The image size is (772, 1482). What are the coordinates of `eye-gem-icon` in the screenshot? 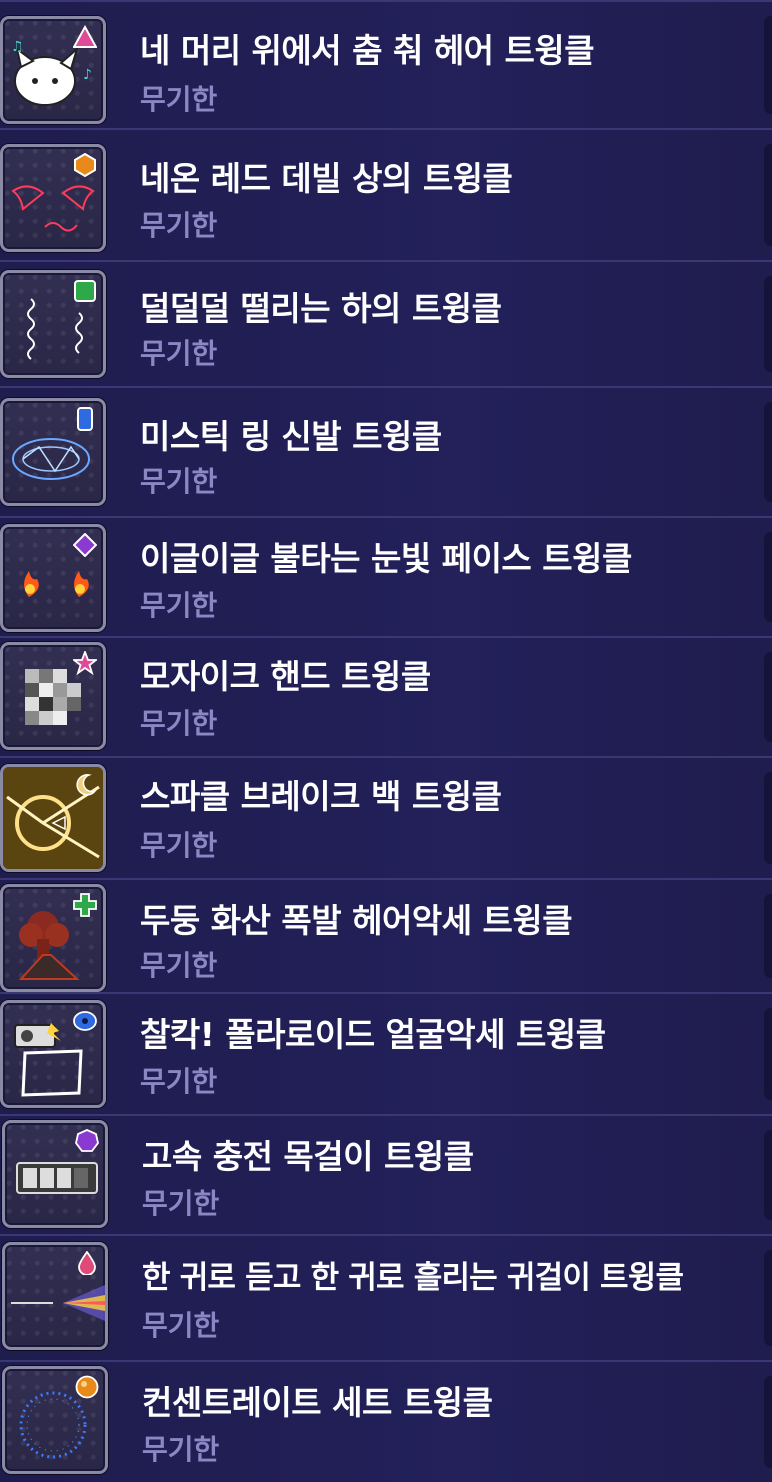 It's located at (85, 1021).